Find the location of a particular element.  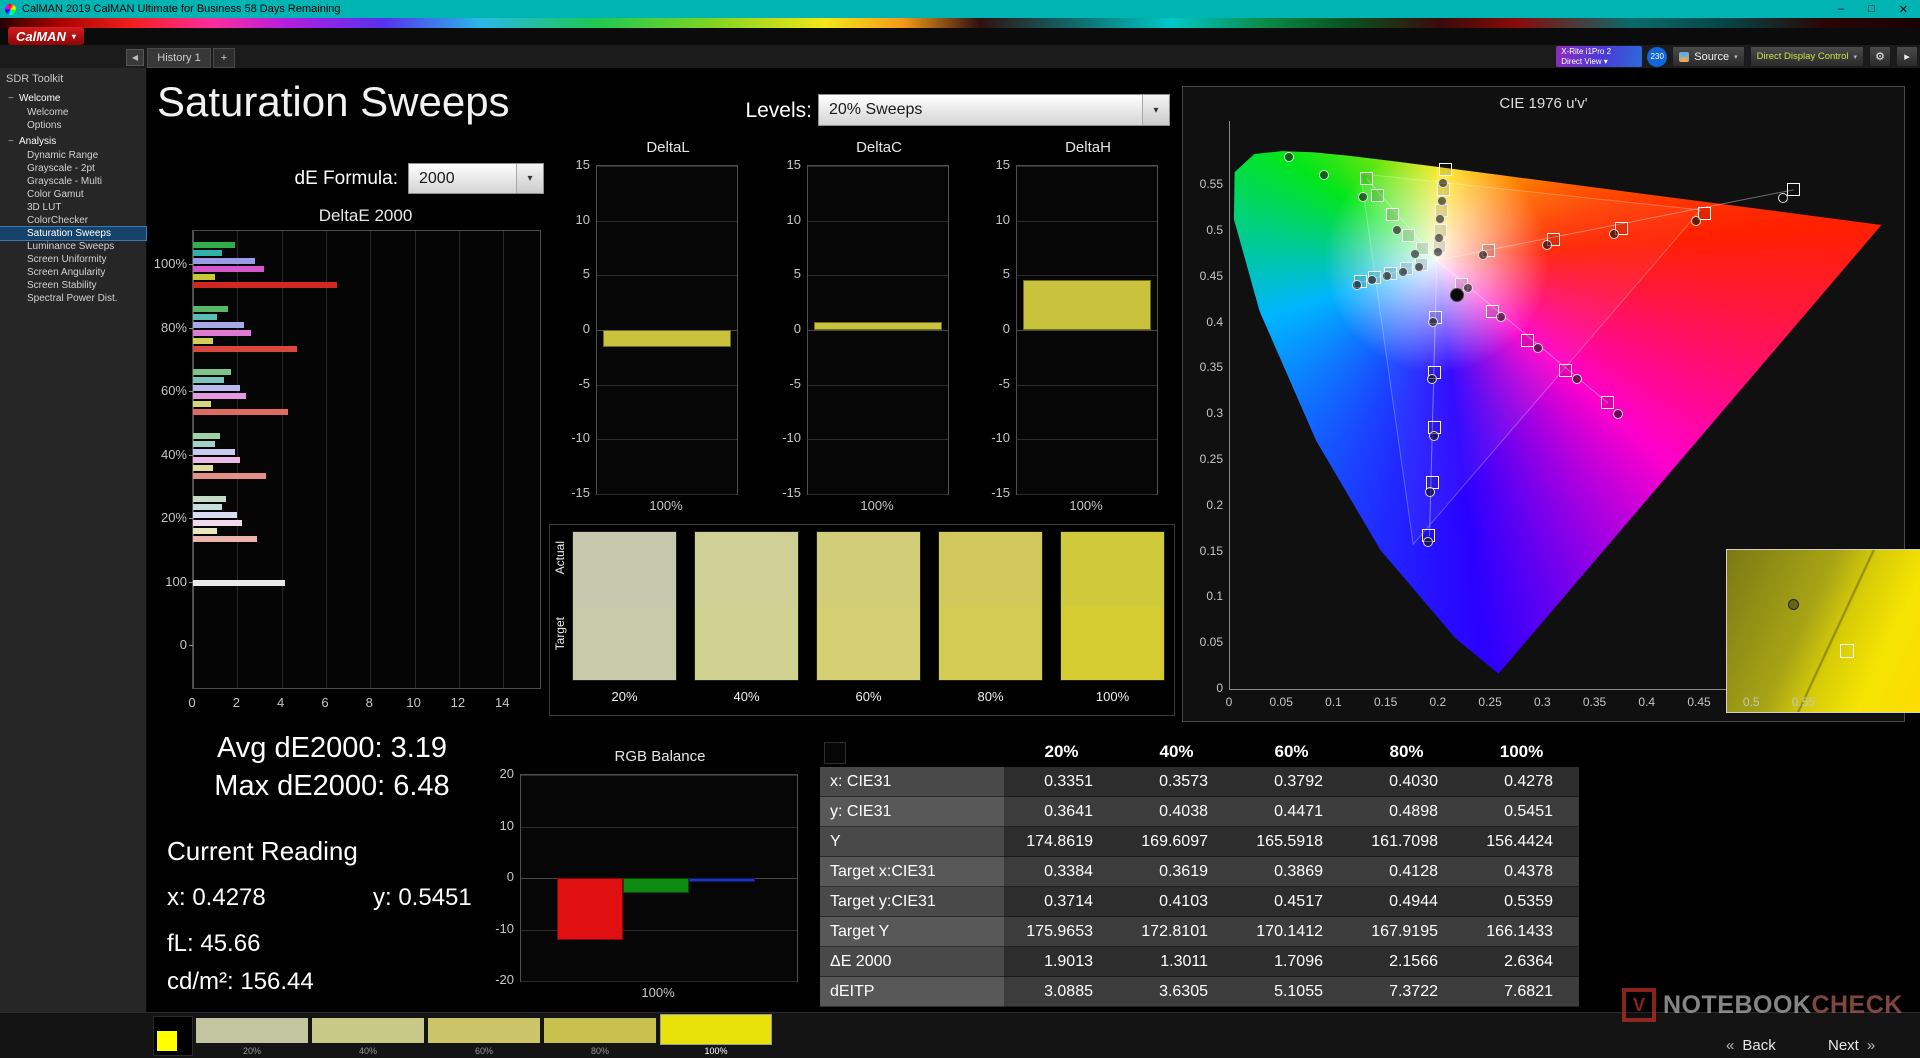

swatch-column-100: 100% is located at coordinates (1112, 617).